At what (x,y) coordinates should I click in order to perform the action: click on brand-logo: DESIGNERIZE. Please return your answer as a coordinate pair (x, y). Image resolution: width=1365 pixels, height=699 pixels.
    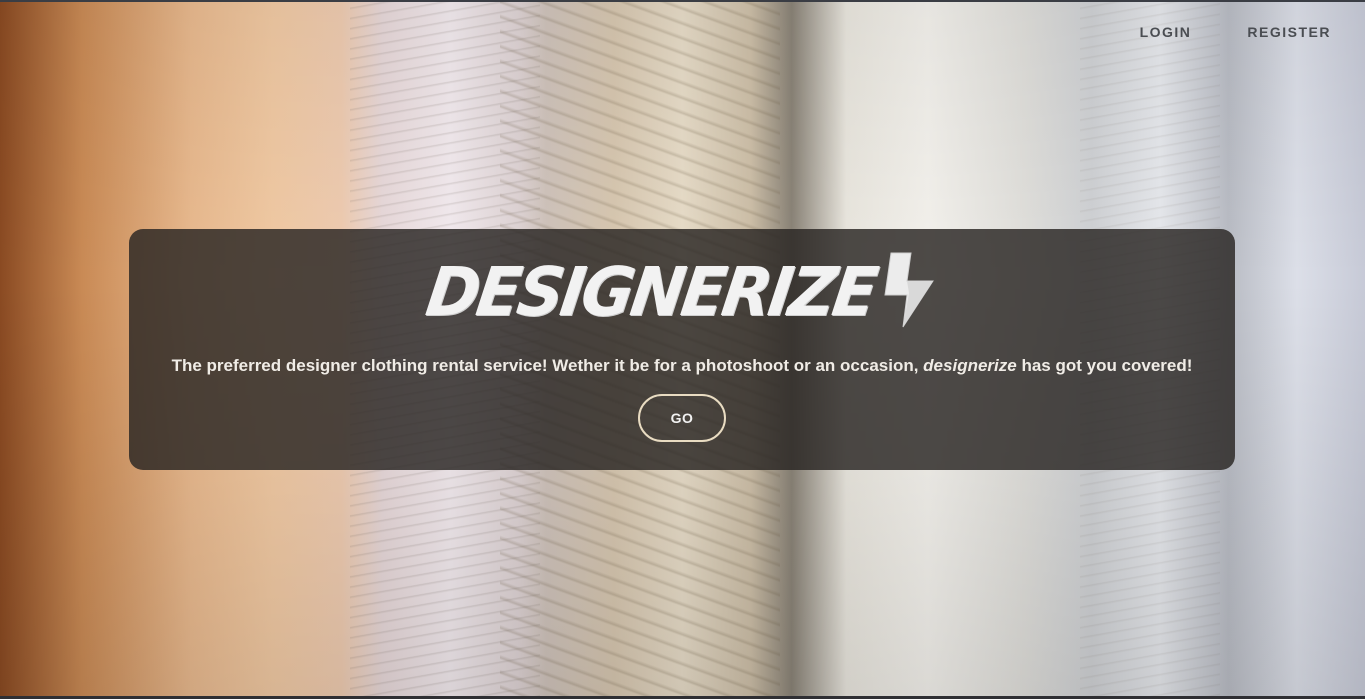
    Looking at the image, I should click on (679, 292).